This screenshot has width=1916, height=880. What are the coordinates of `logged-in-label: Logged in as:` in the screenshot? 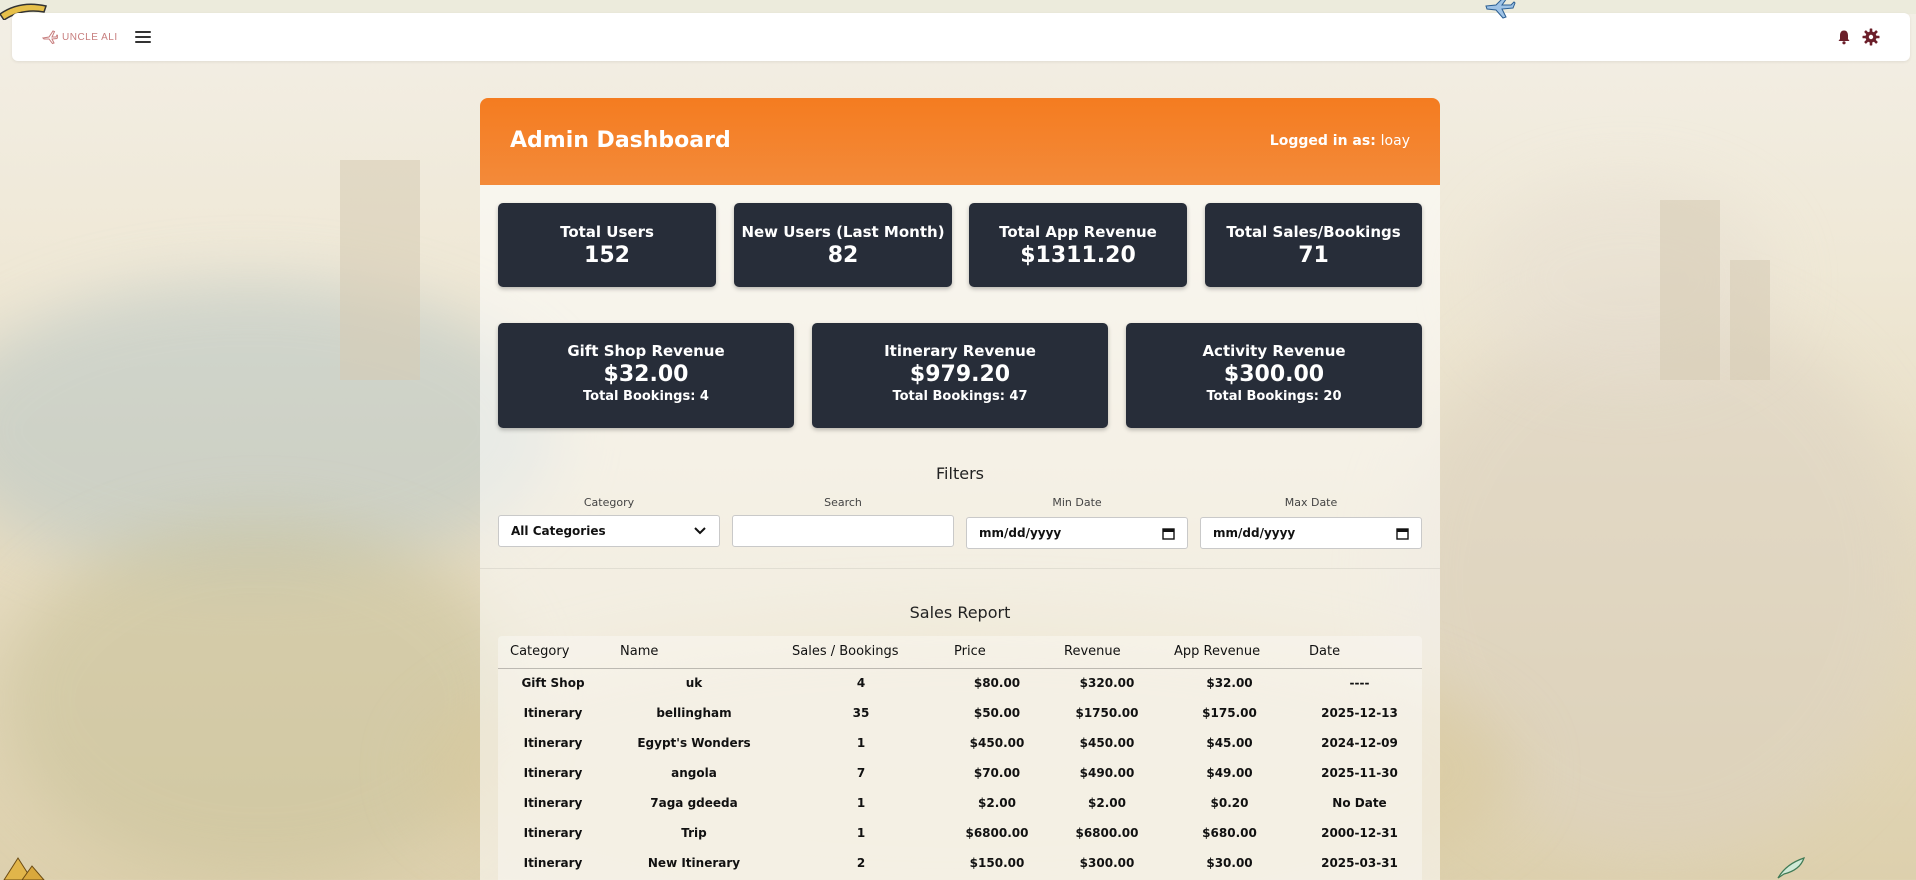 It's located at (1322, 141).